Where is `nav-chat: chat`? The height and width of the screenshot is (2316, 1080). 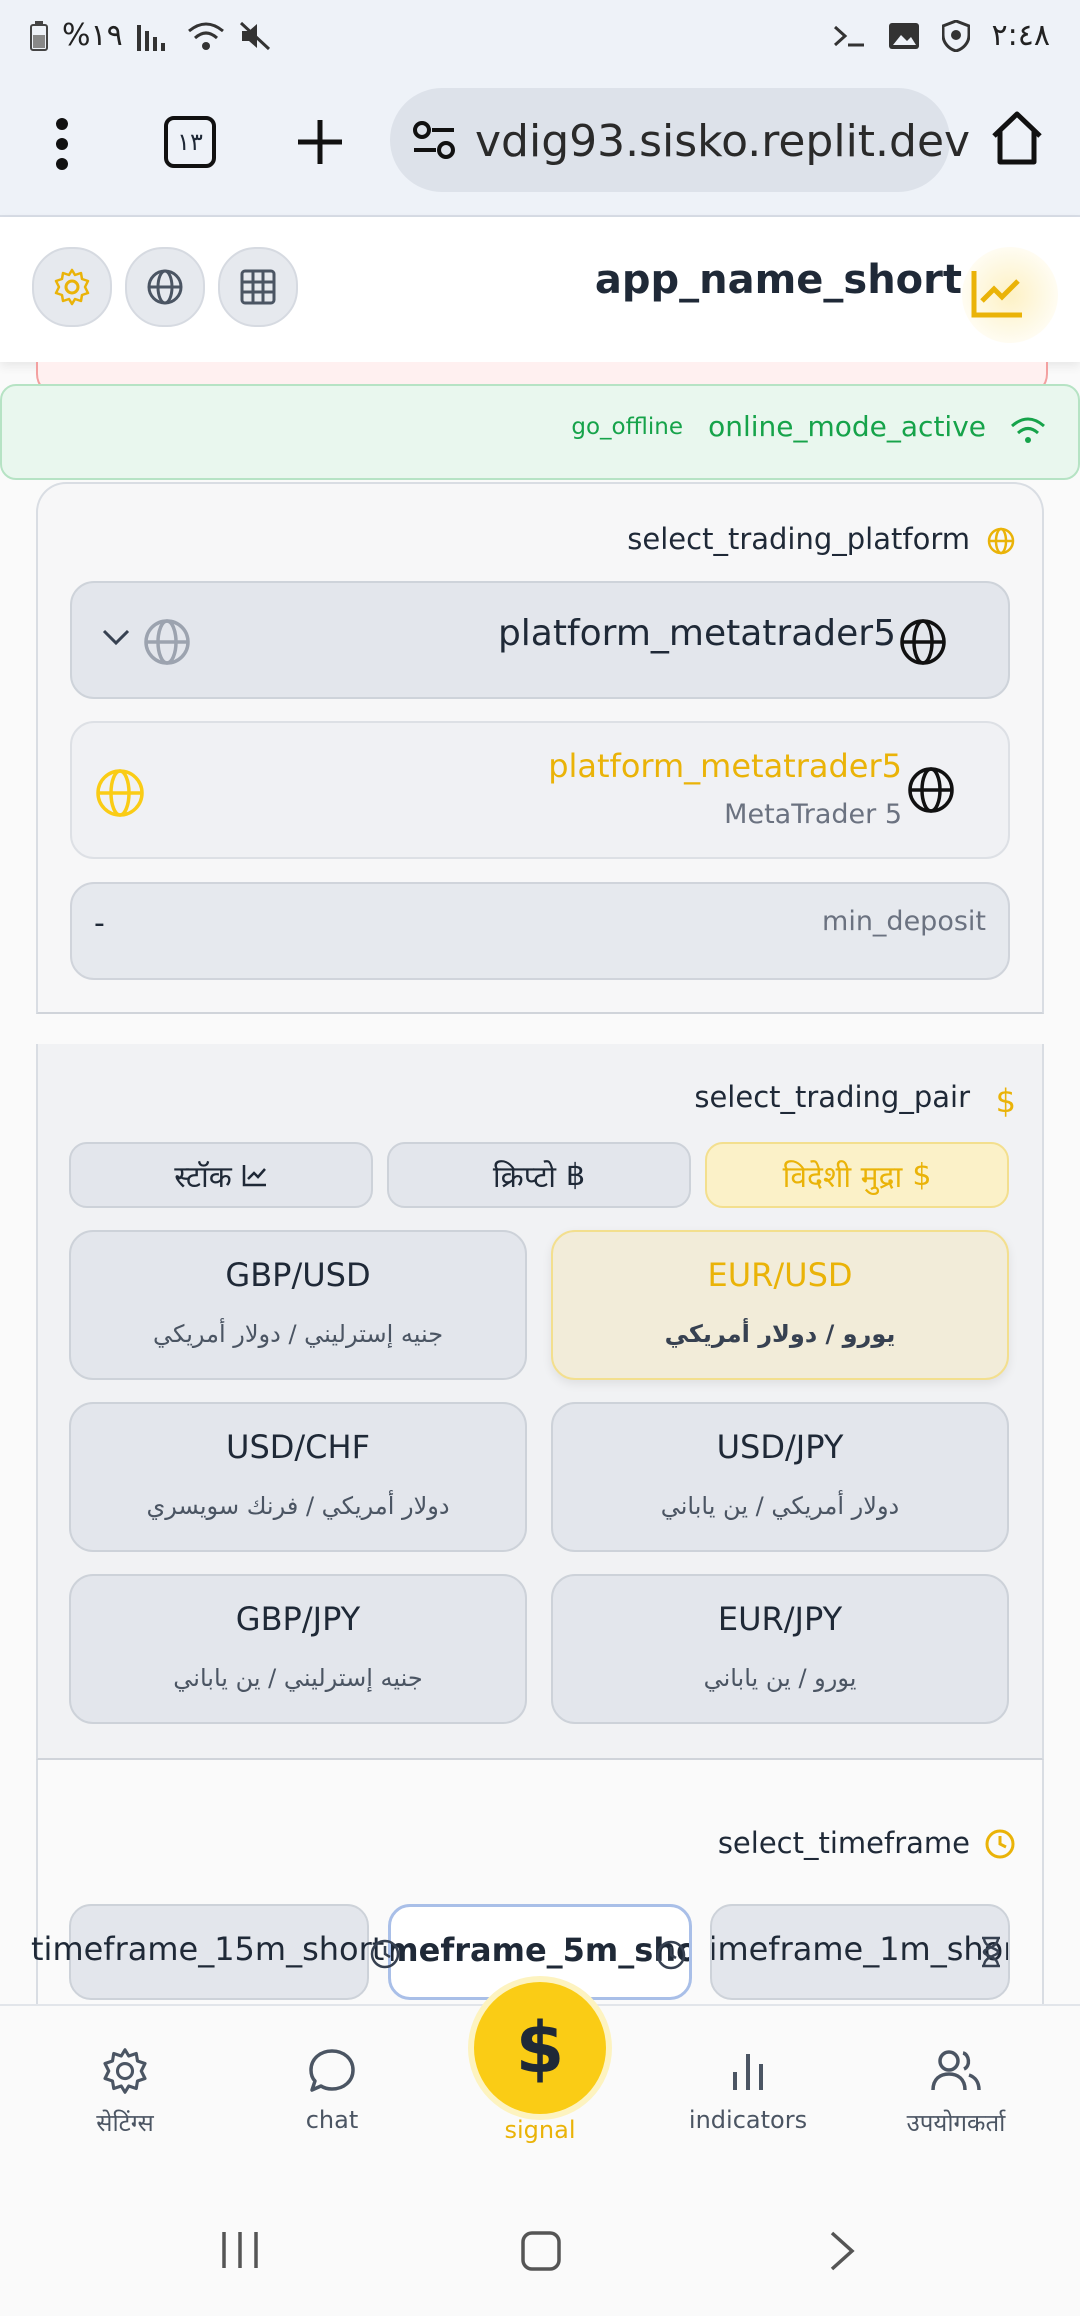
nav-chat: chat is located at coordinates (332, 2090).